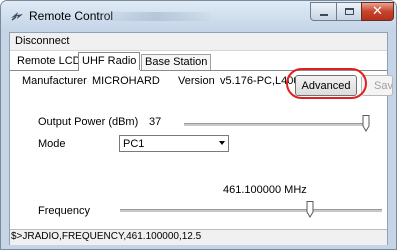  Describe the element at coordinates (155, 122) in the screenshot. I see `output-power-value: 37` at that location.